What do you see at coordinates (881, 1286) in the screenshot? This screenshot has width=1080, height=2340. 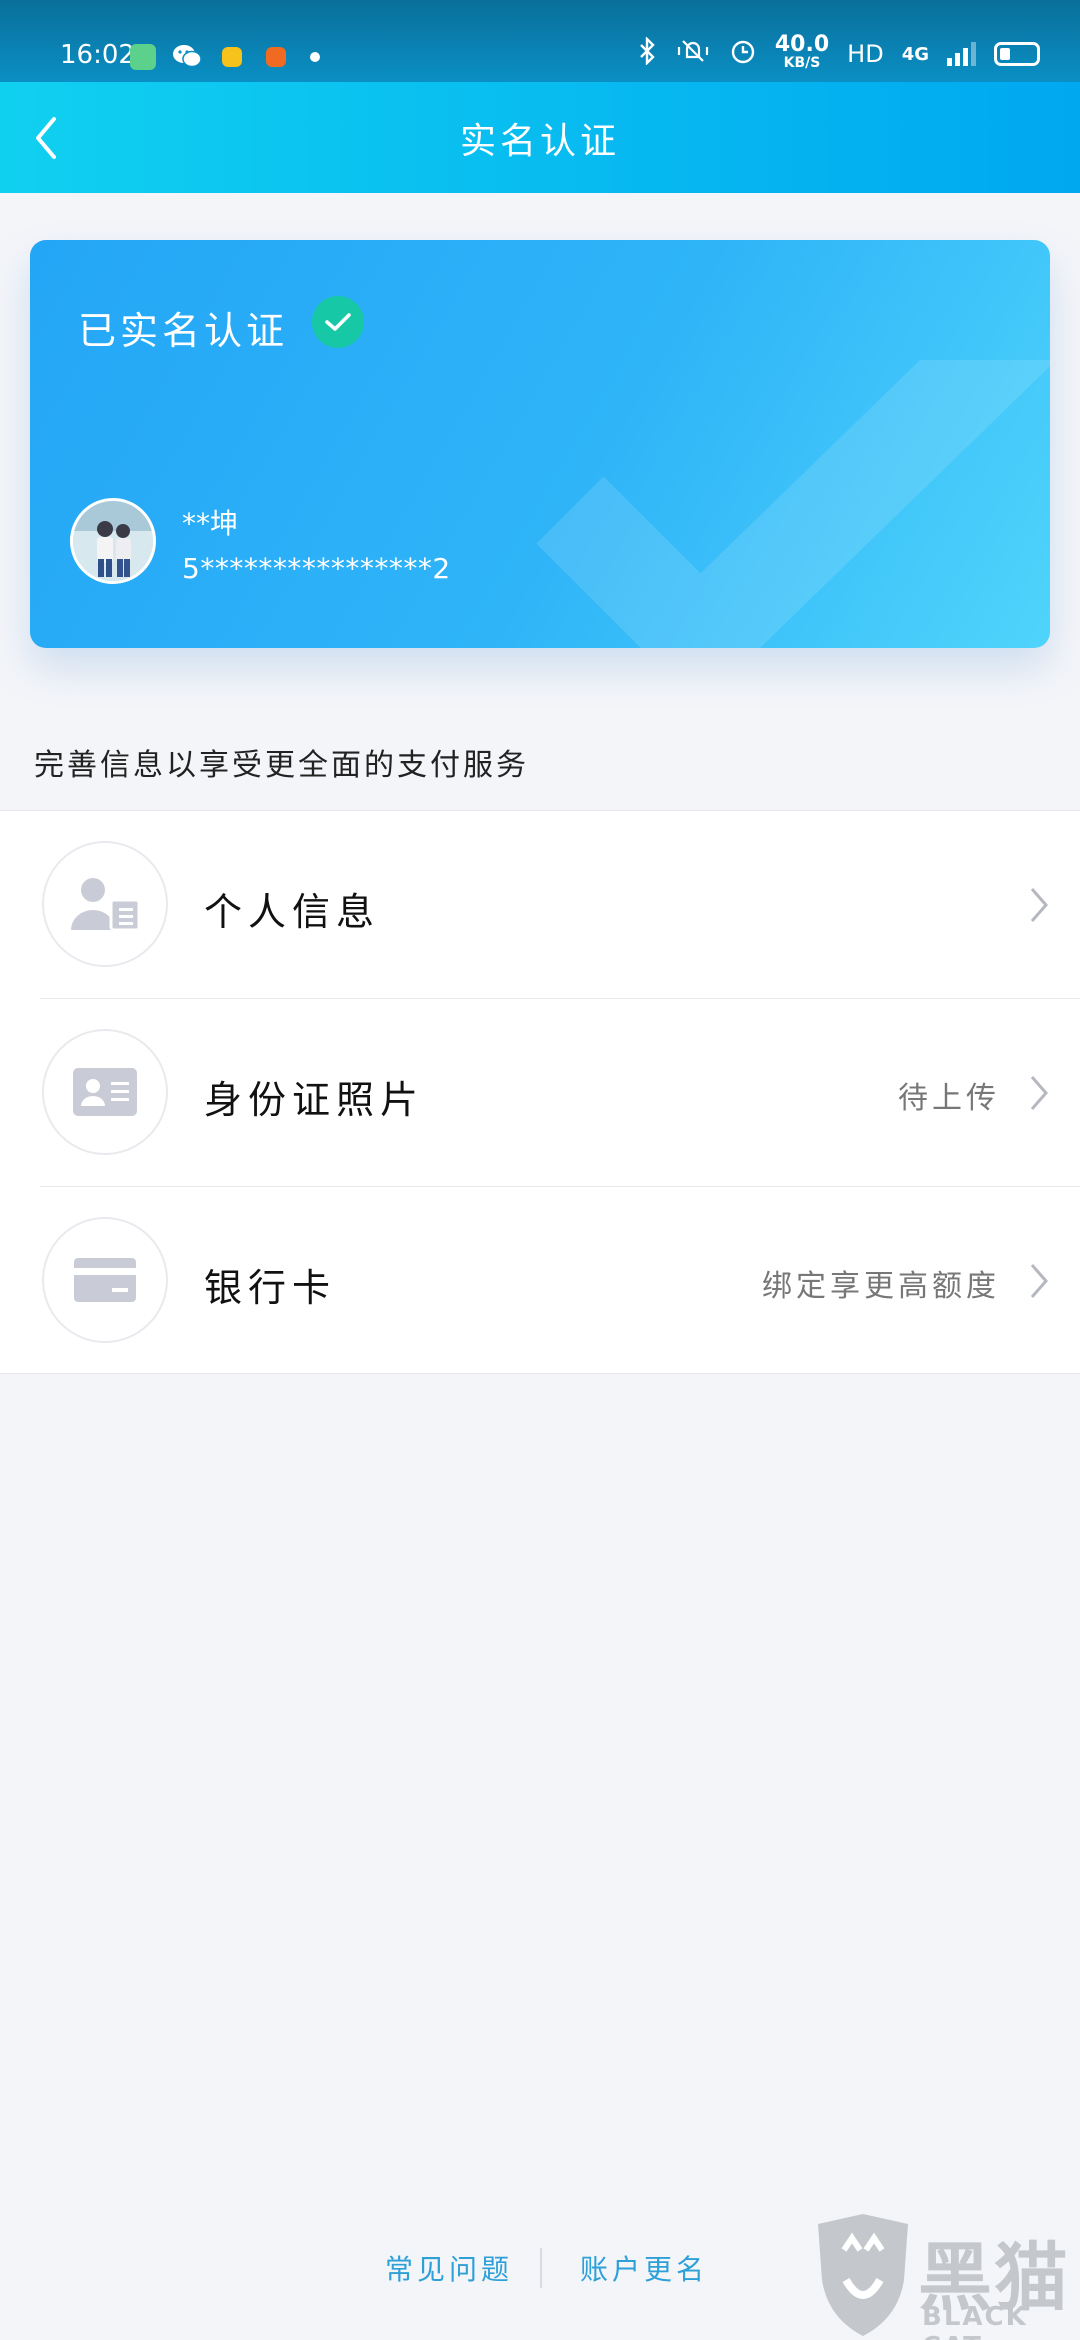 I see `list-item-status: 绑定享更高额度` at bounding box center [881, 1286].